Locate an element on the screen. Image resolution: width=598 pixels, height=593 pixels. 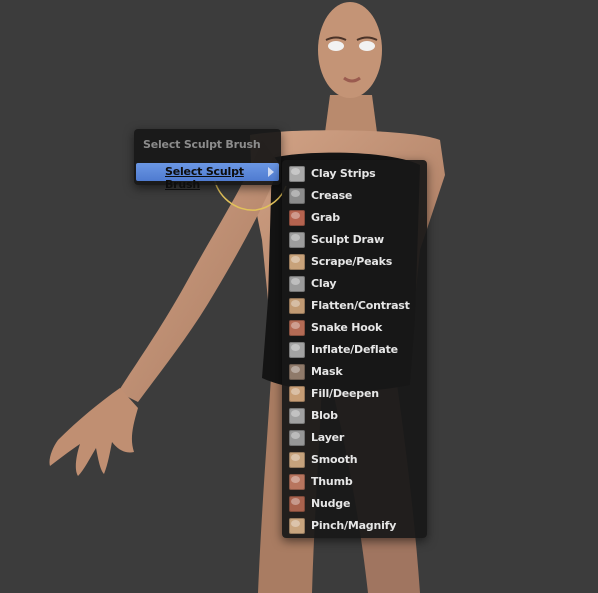
inflate-deflate-brush-icon is located at coordinates (297, 350).